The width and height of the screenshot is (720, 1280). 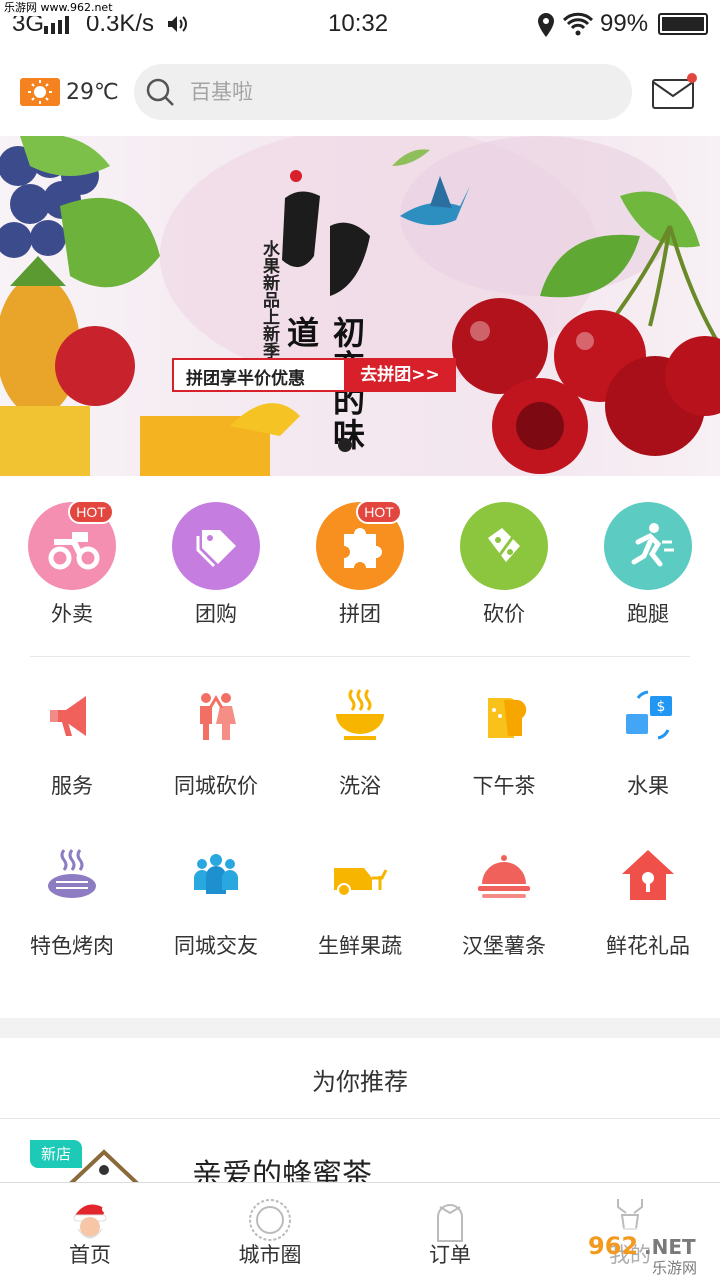 What do you see at coordinates (72, 873) in the screenshot?
I see `grill-icon` at bounding box center [72, 873].